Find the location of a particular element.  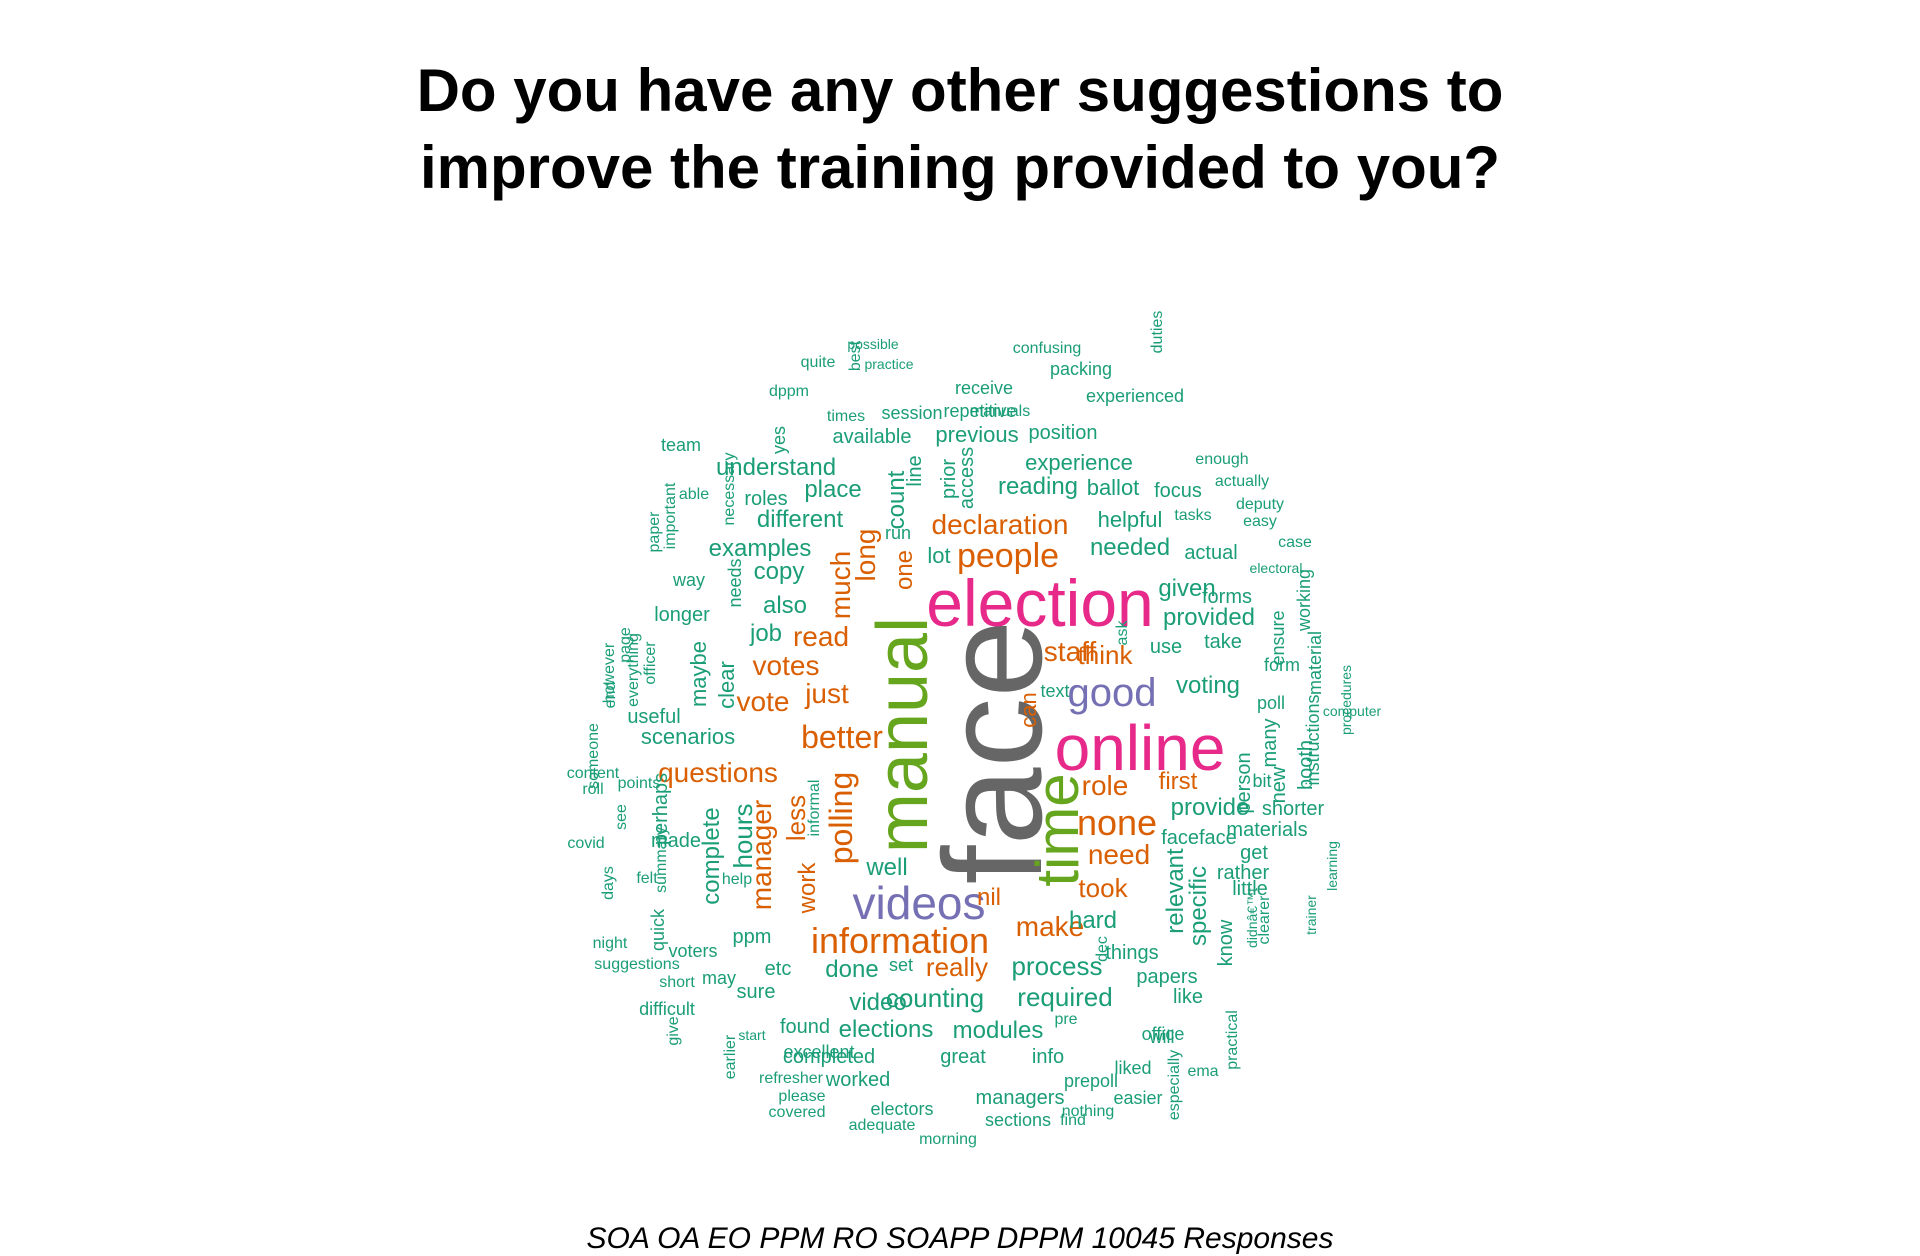

word-hard: hard is located at coordinates (1093, 920).